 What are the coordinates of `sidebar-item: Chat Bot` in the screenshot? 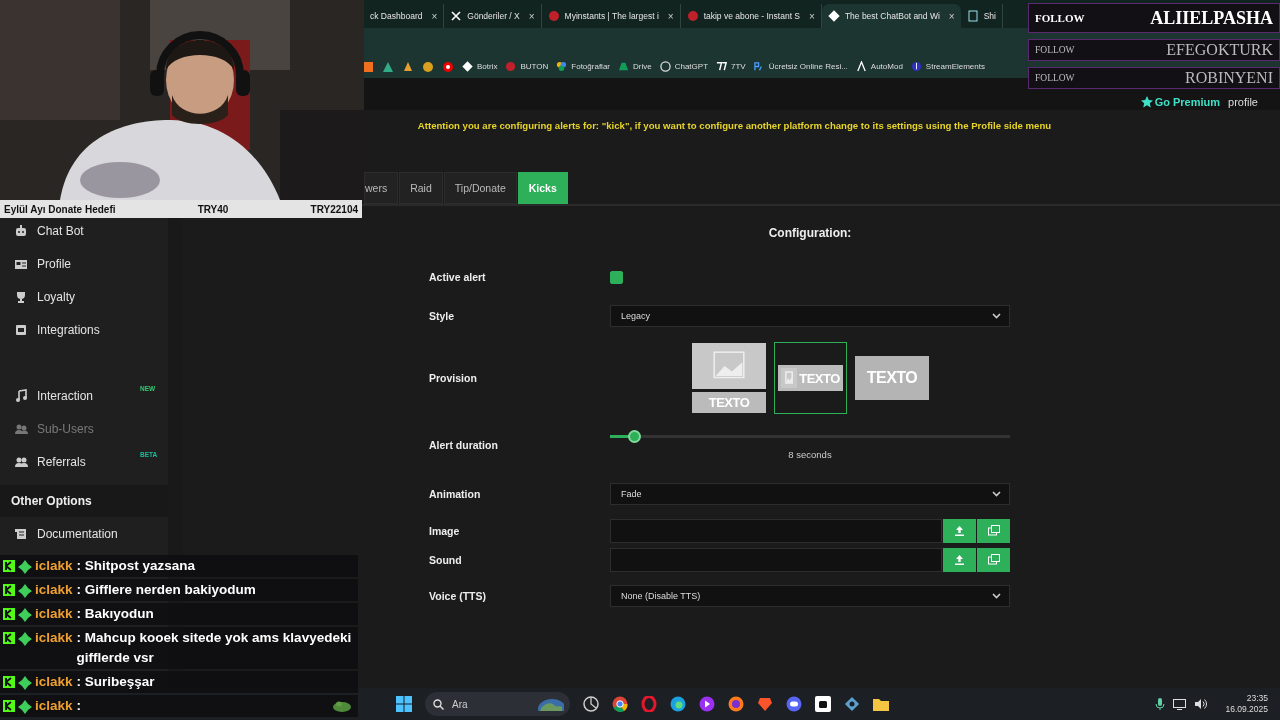 It's located at (84, 230).